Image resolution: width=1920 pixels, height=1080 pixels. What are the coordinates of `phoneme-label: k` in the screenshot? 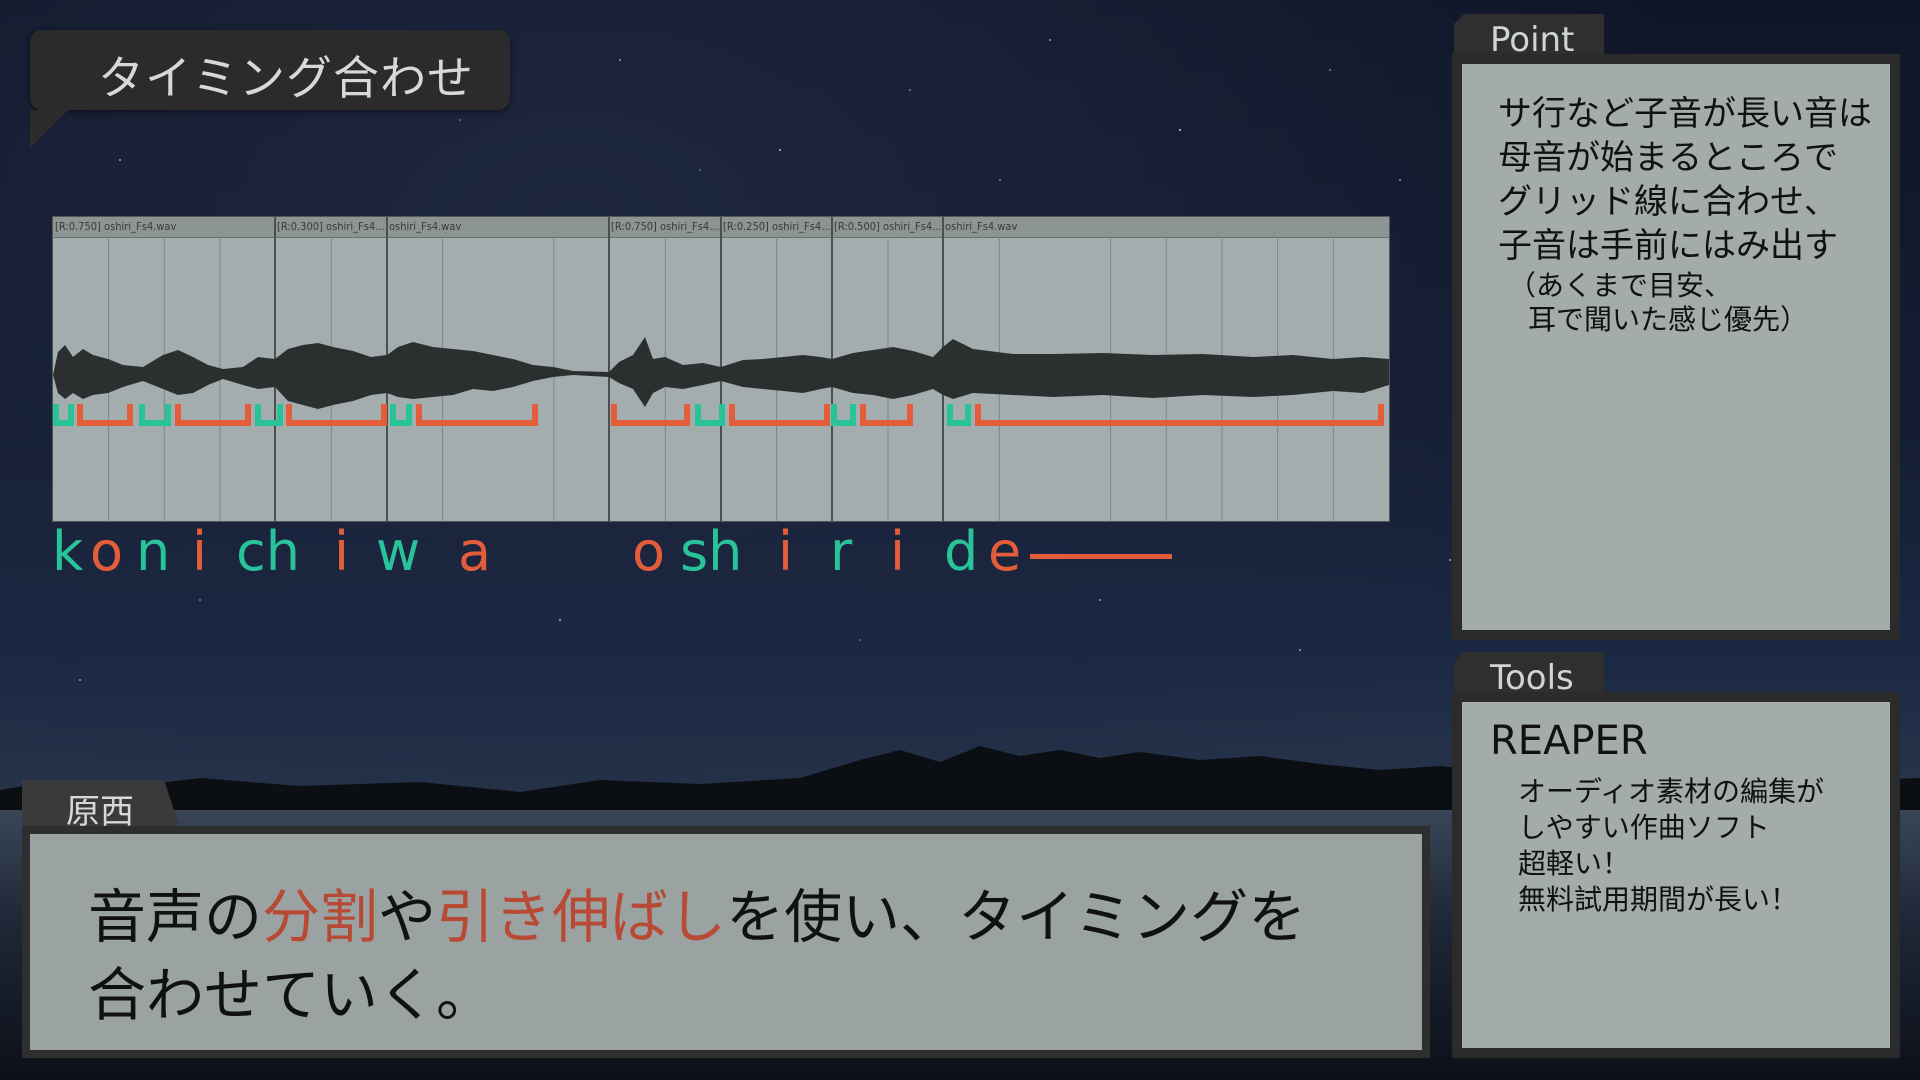 It's located at (68, 551).